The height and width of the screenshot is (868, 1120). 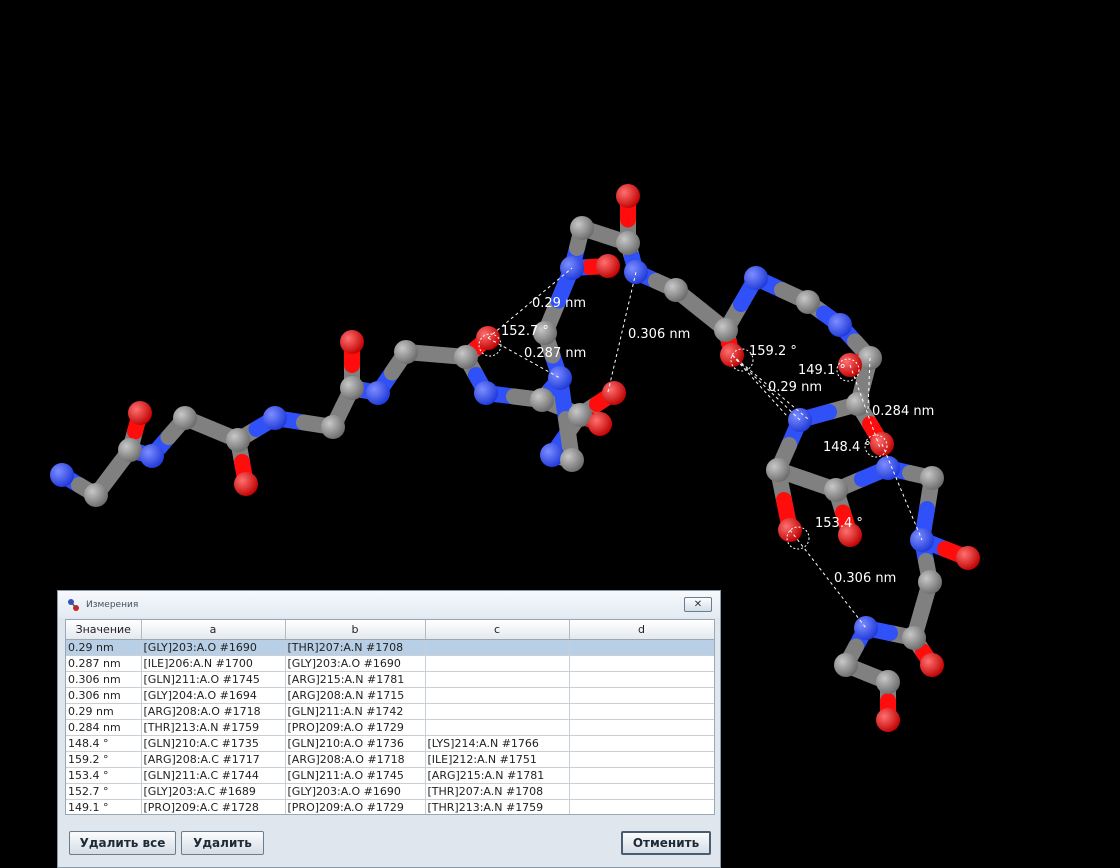 I want to click on close-icon: ✕, so click(x=698, y=604).